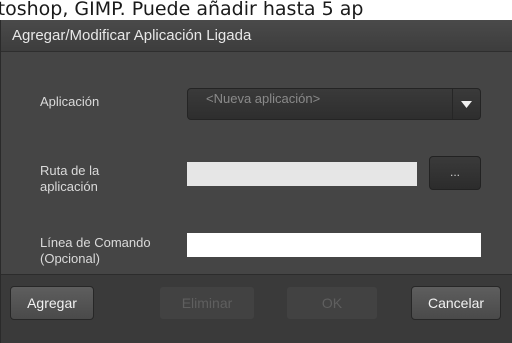 This screenshot has width=512, height=343. What do you see at coordinates (334, 245) in the screenshot?
I see `command-line-input` at bounding box center [334, 245].